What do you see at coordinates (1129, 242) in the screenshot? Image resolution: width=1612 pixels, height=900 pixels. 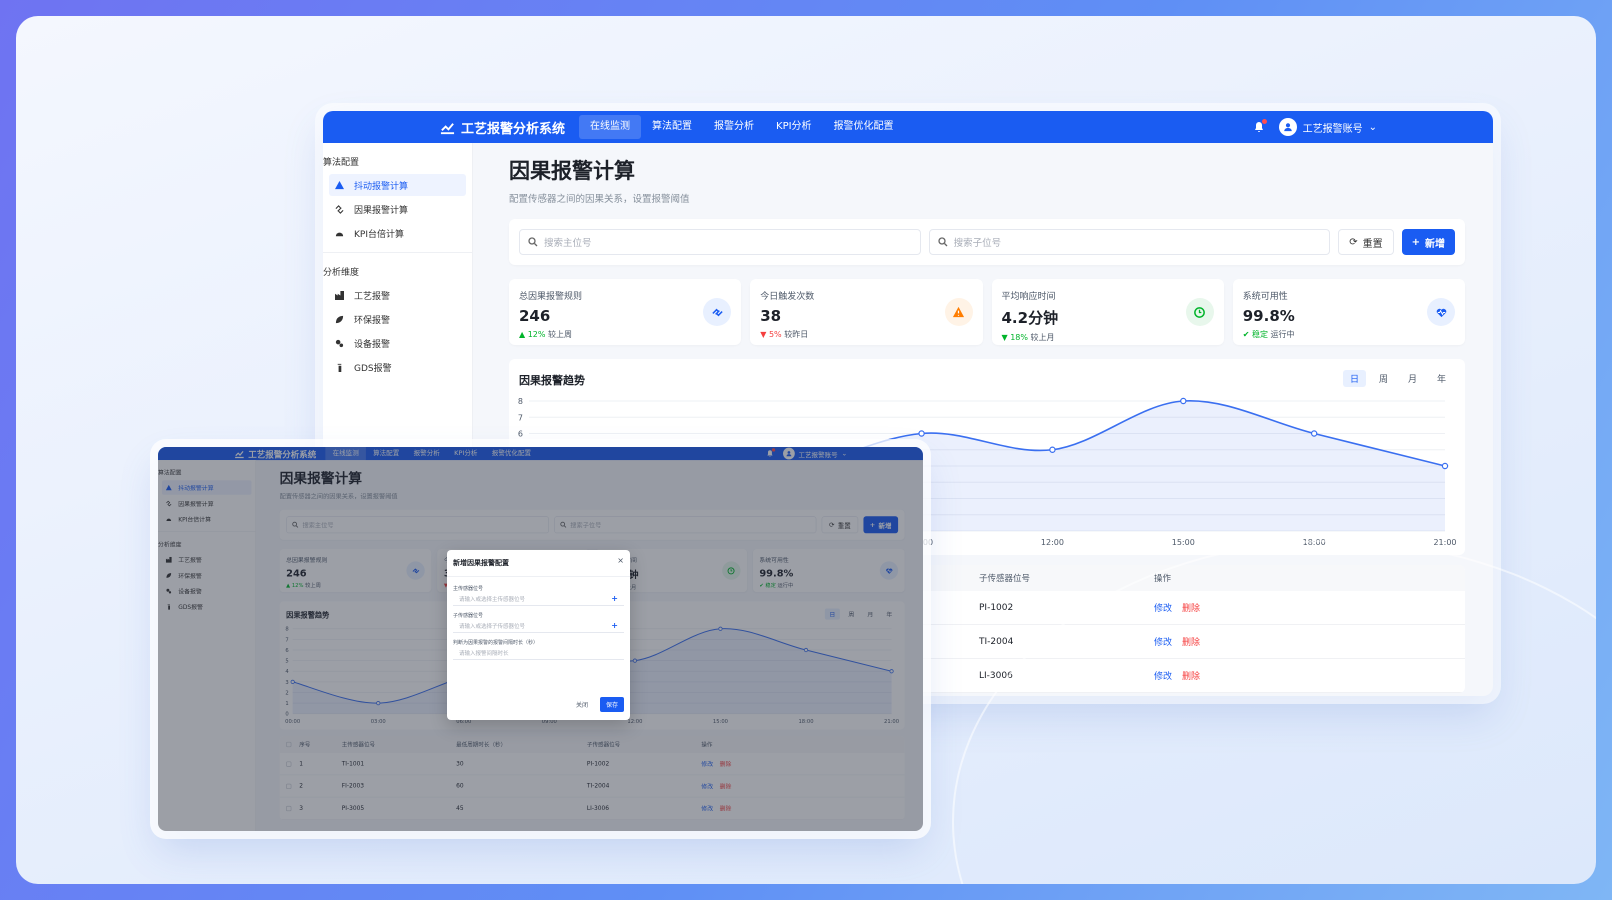 I see `search-sub-tag-input: 搜索子位号` at bounding box center [1129, 242].